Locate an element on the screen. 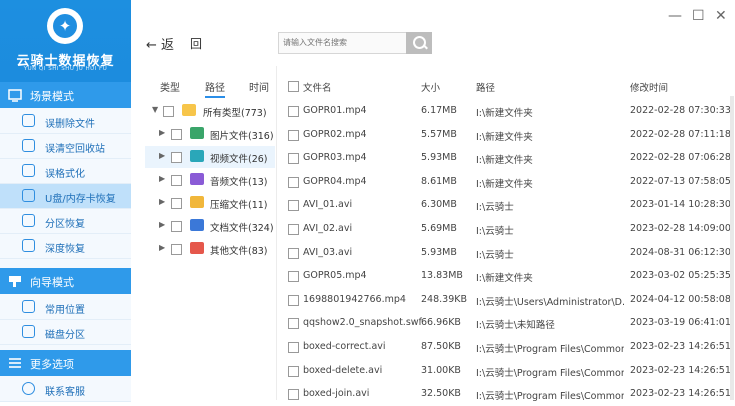 The height and width of the screenshot is (406, 735). select-all-checkbox is located at coordinates (293, 86).